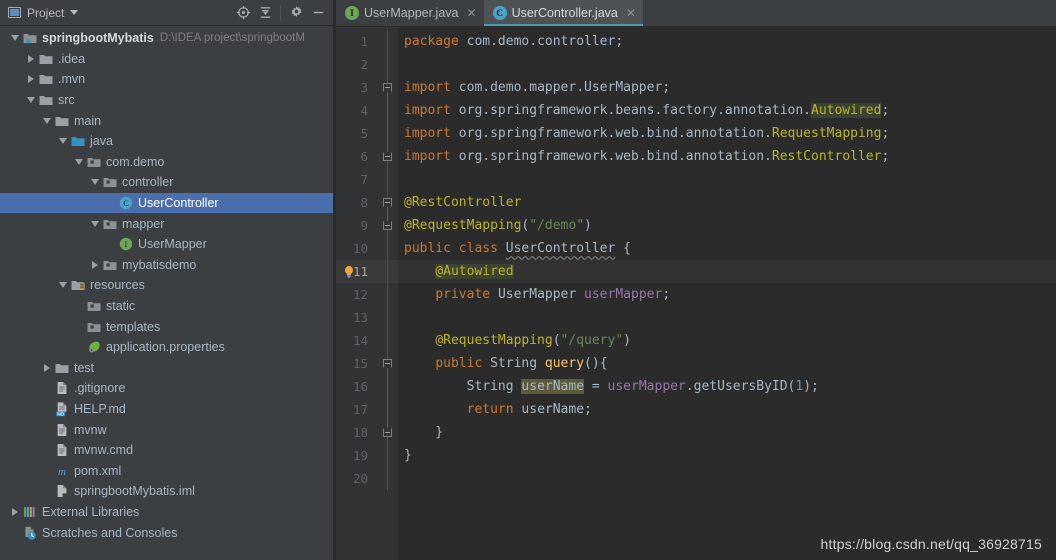 This screenshot has height=560, width=1056. What do you see at coordinates (84, 367) in the screenshot?
I see `tree-node-label: test` at bounding box center [84, 367].